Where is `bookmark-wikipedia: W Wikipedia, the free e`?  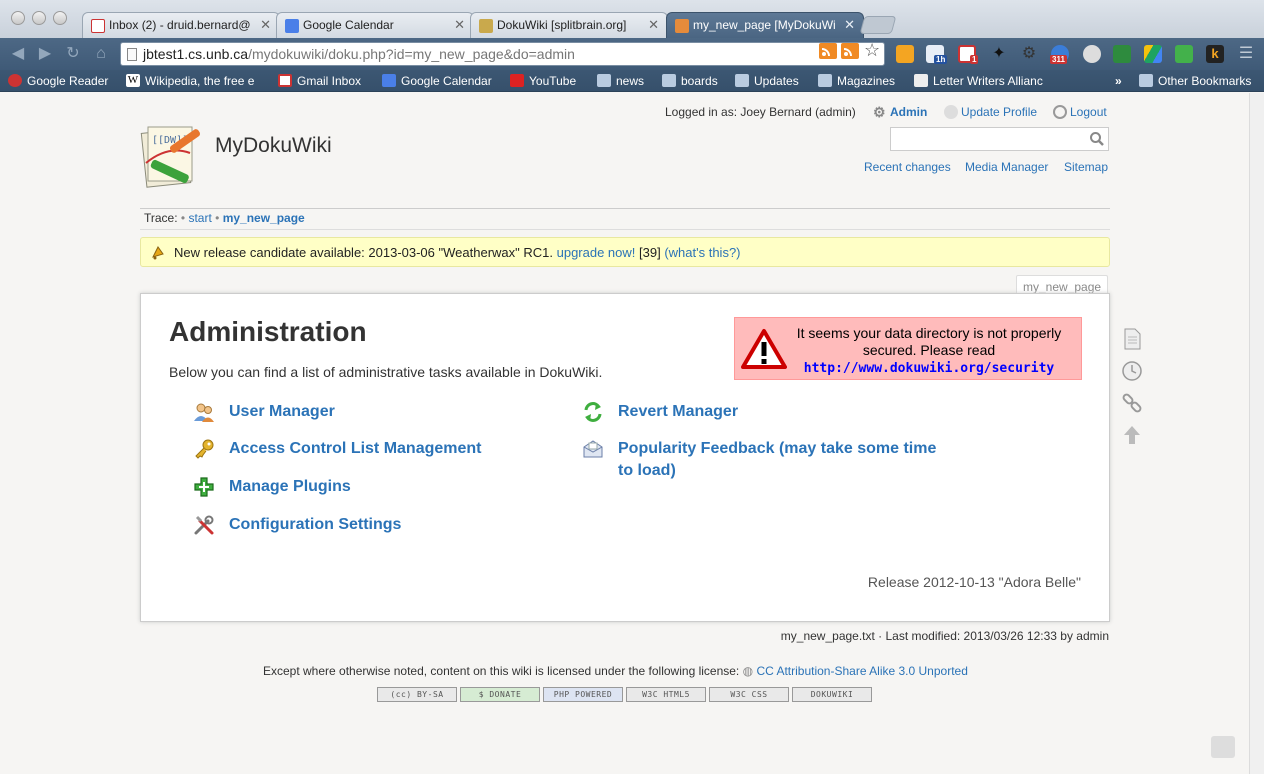
bookmark-wikipedia: W Wikipedia, the free e is located at coordinates (190, 81).